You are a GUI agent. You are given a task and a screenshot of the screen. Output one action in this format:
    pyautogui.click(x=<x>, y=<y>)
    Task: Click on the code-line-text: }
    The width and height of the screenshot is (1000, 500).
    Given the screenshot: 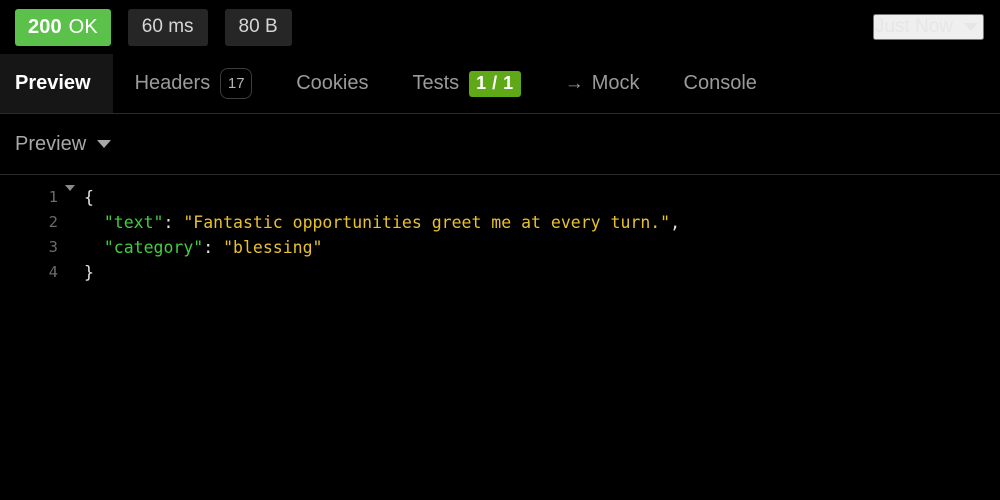 What is the action you would take?
    pyautogui.click(x=86, y=272)
    